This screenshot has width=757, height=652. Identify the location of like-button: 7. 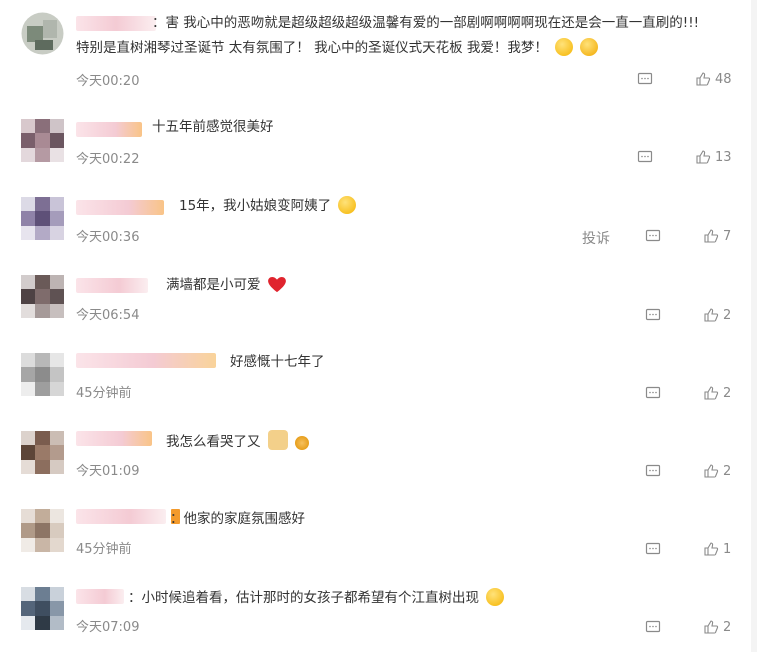
(717, 236).